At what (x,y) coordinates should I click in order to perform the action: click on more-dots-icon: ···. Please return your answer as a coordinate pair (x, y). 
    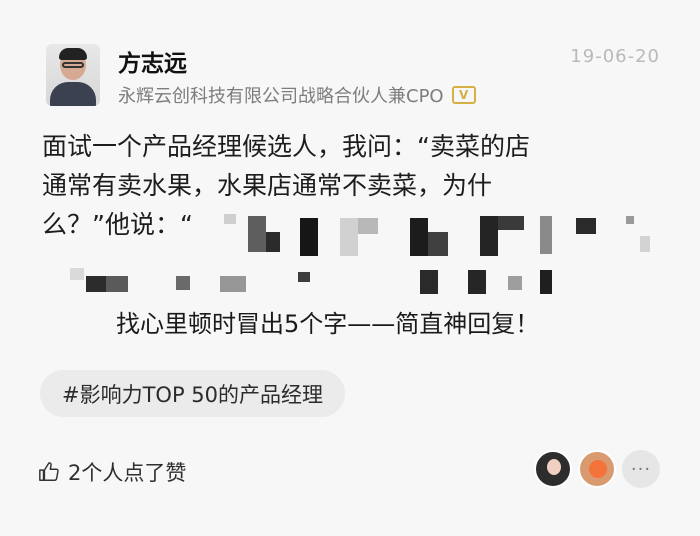
    Looking at the image, I should click on (641, 469).